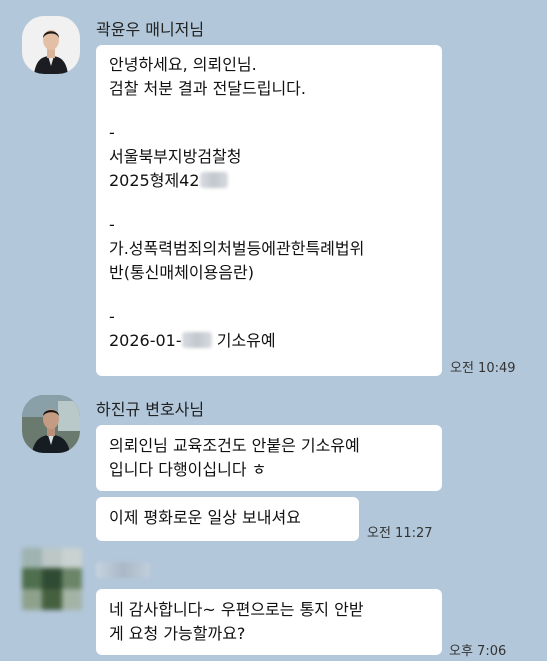 The width and height of the screenshot is (547, 661). Describe the element at coordinates (145, 340) in the screenshot. I see `disposition-date-text: 2026-01-` at that location.